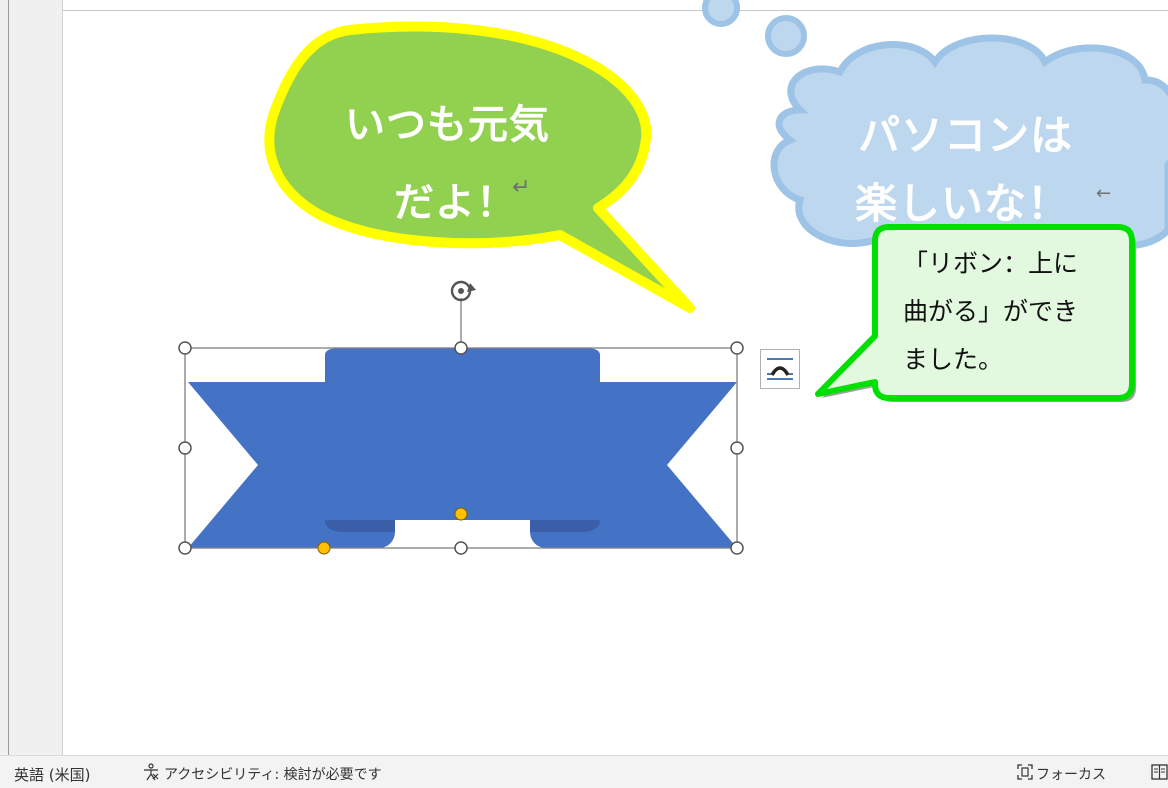 This screenshot has width=1168, height=788. Describe the element at coordinates (991, 263) in the screenshot. I see `callout-line-1: 「リボン：上に` at that location.